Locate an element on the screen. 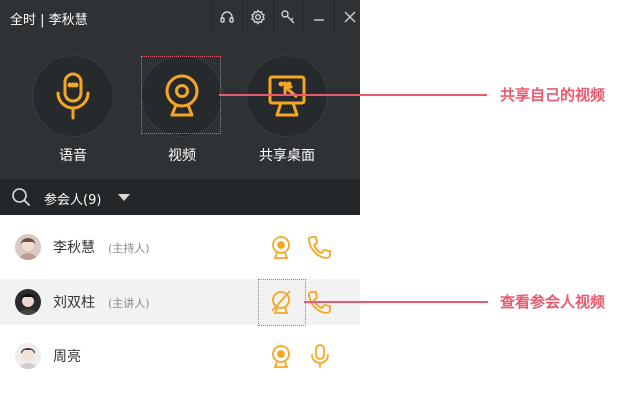 Image resolution: width=640 pixels, height=408 pixels. attendee-name: 周亮 is located at coordinates (67, 357).